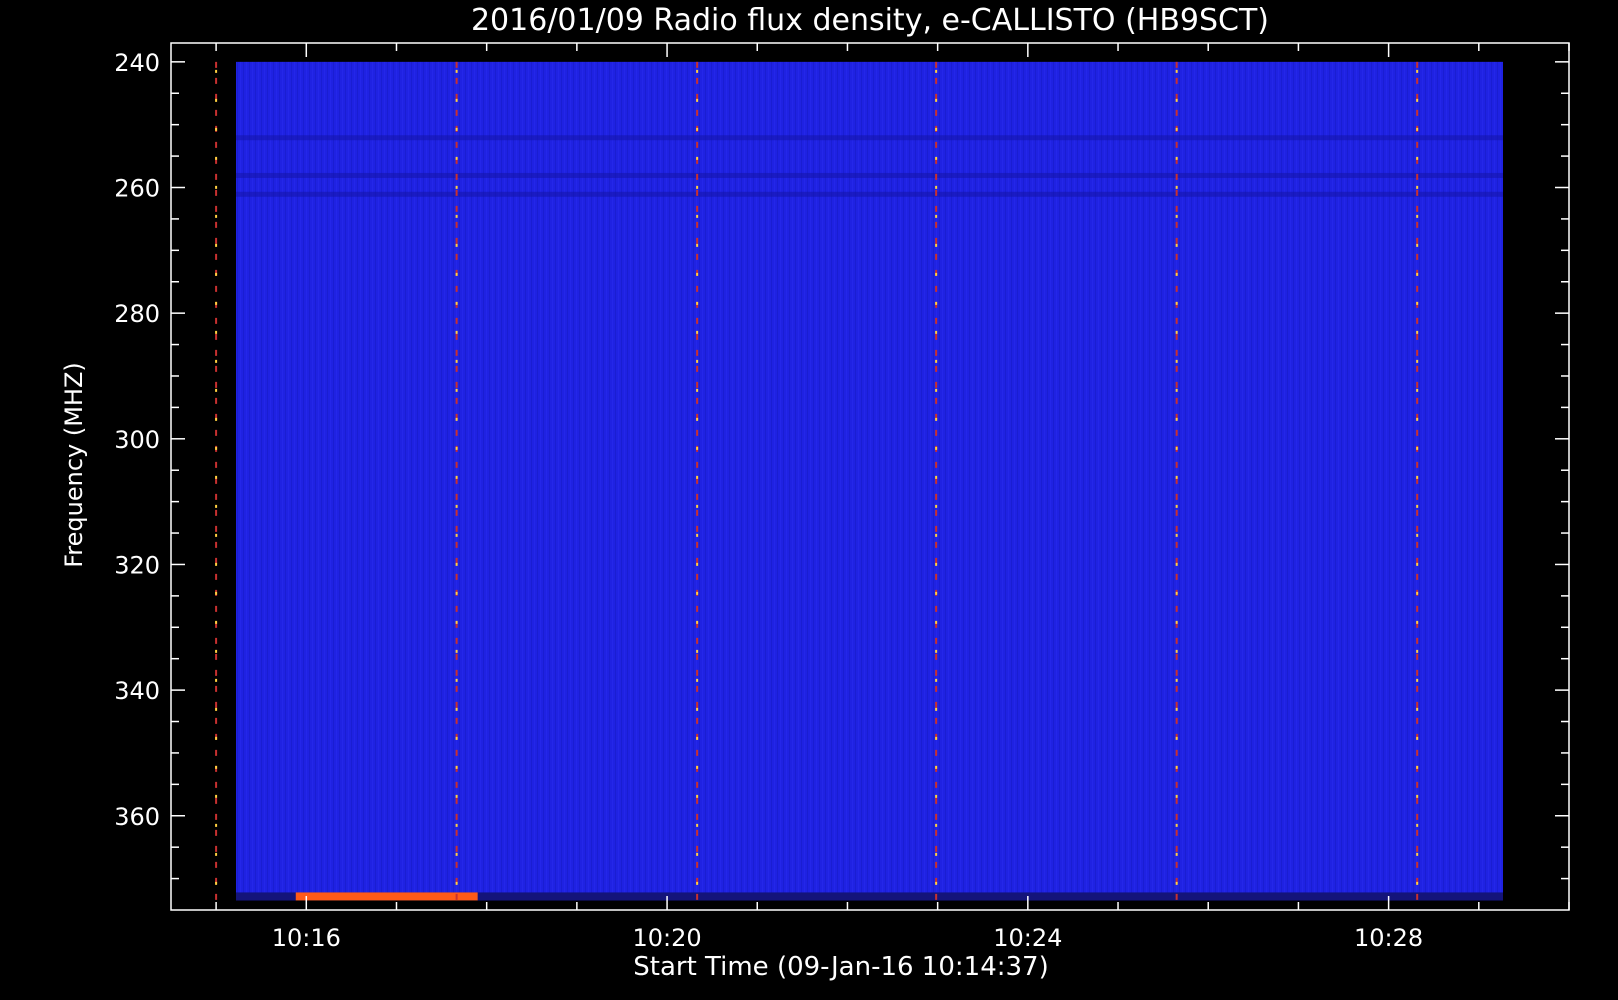 The height and width of the screenshot is (1000, 1618). What do you see at coordinates (137, 817) in the screenshot?
I see `y-tick-label: 360` at bounding box center [137, 817].